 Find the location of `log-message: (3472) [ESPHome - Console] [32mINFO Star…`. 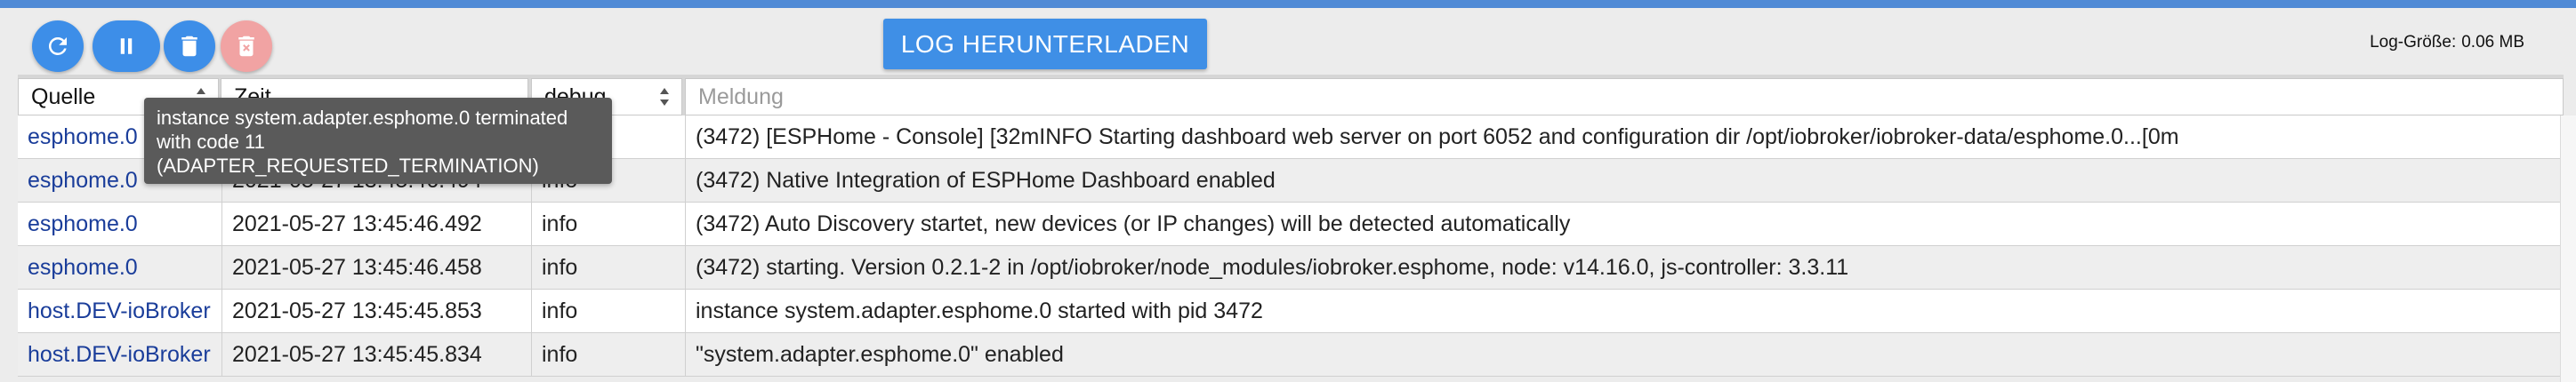

log-message: (3472) [ESPHome - Console] [32mINFO Star… is located at coordinates (1437, 136).